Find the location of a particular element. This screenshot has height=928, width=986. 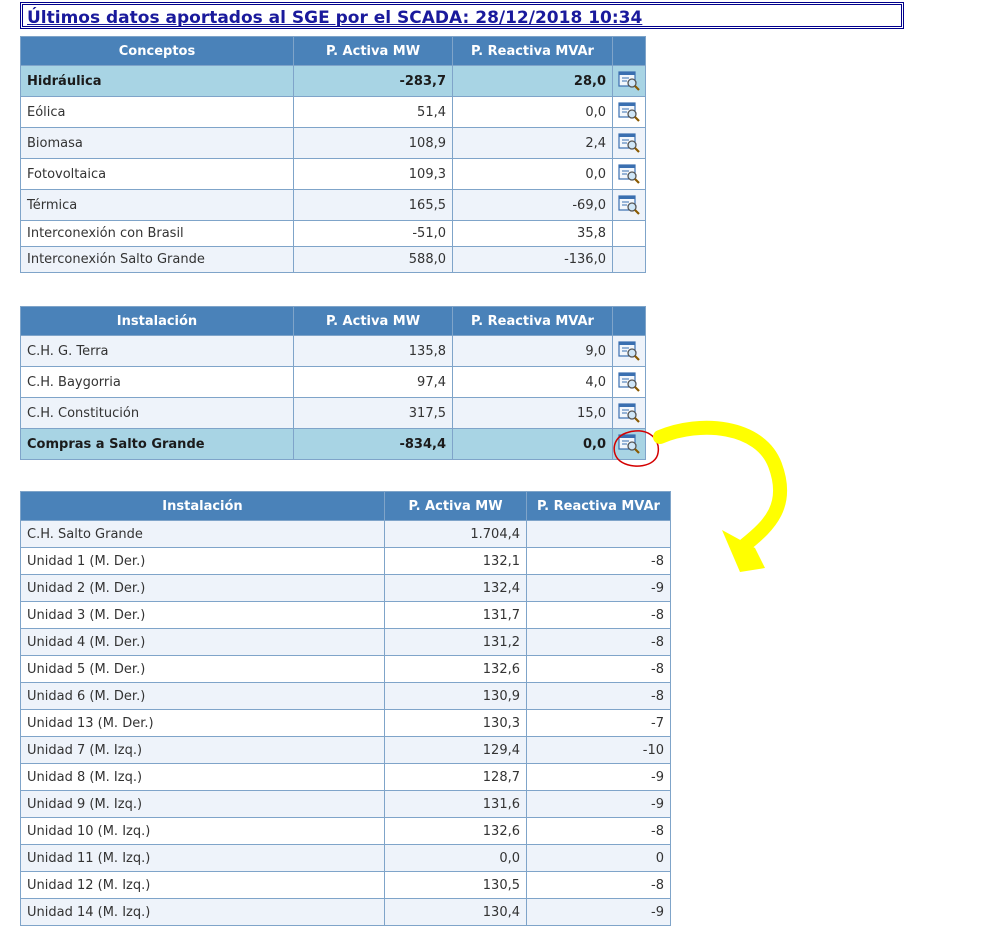

row-reactiva: 35,8 is located at coordinates (532, 233).